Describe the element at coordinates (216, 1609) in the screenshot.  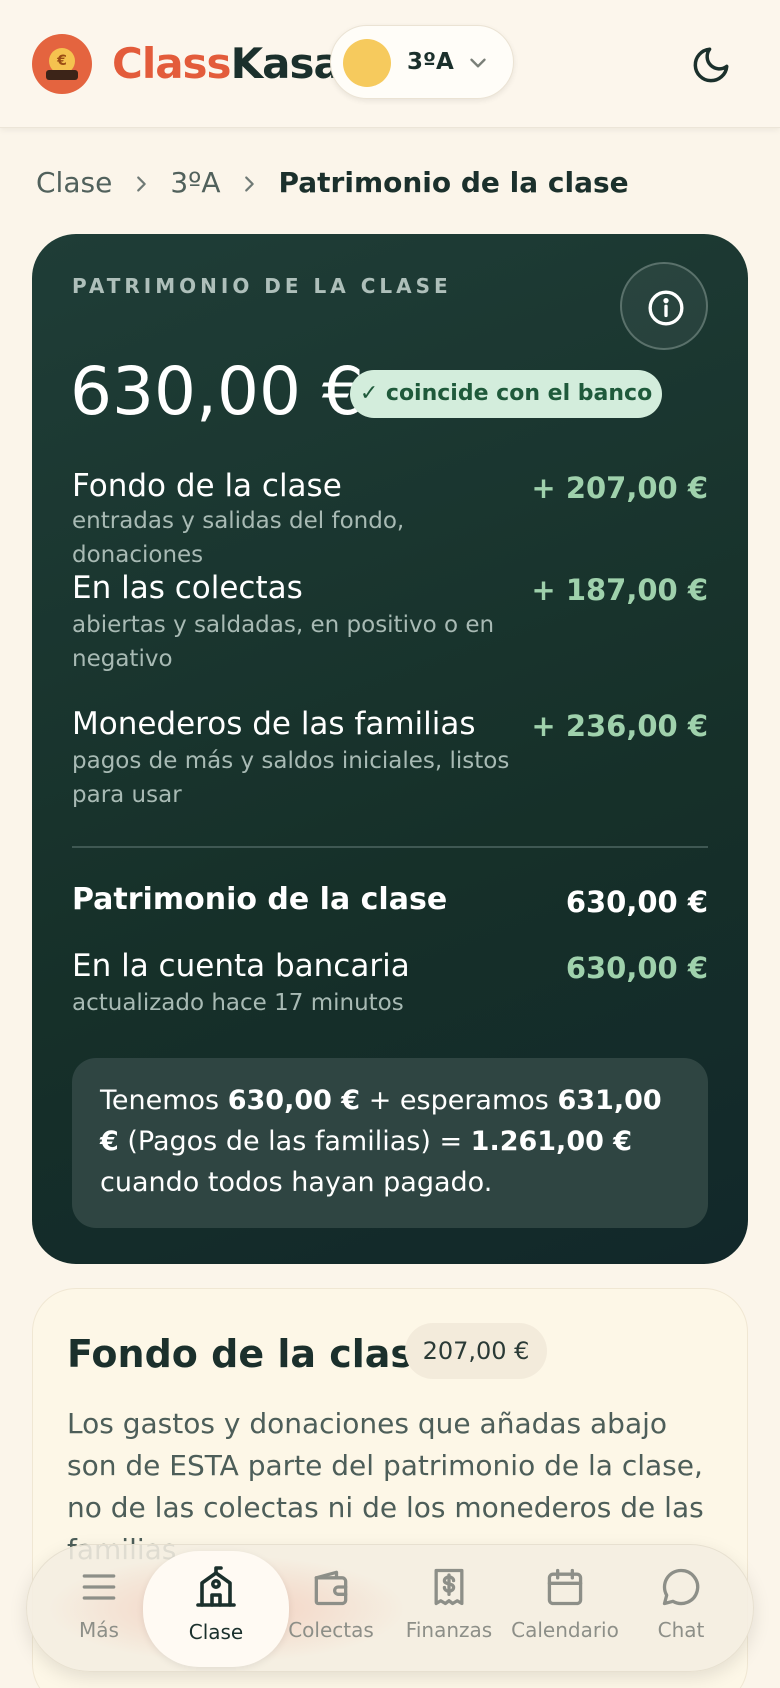
I see `nav-item-clase: Clase` at that location.